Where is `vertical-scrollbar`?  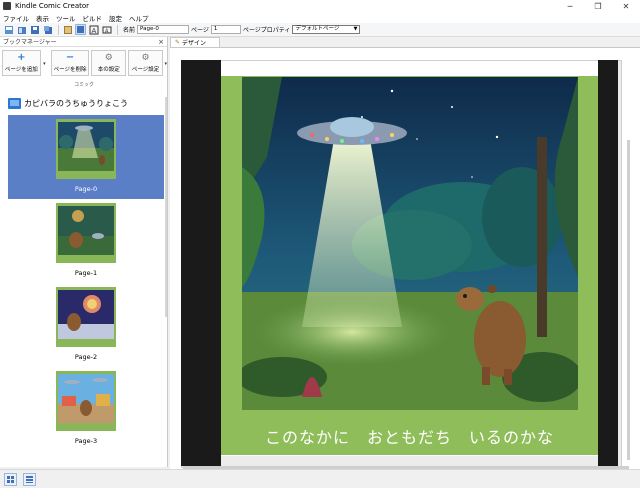
vertical-scrollbar is located at coordinates (628, 300).